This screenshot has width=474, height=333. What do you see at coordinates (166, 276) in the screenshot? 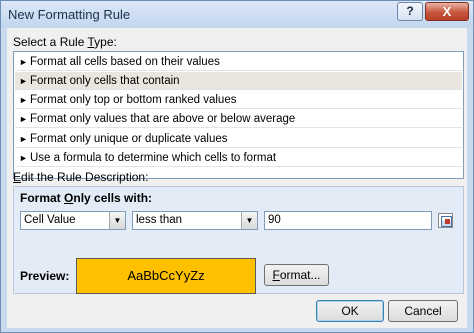
I see `format-preview: AaBbCcYyZz` at bounding box center [166, 276].